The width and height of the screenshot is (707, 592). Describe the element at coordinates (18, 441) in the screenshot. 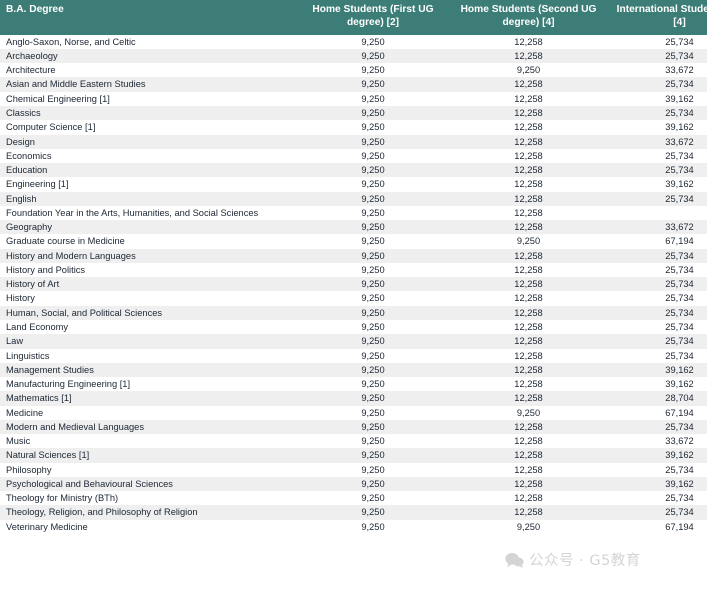

I see `cell-degree-name: Music` at that location.